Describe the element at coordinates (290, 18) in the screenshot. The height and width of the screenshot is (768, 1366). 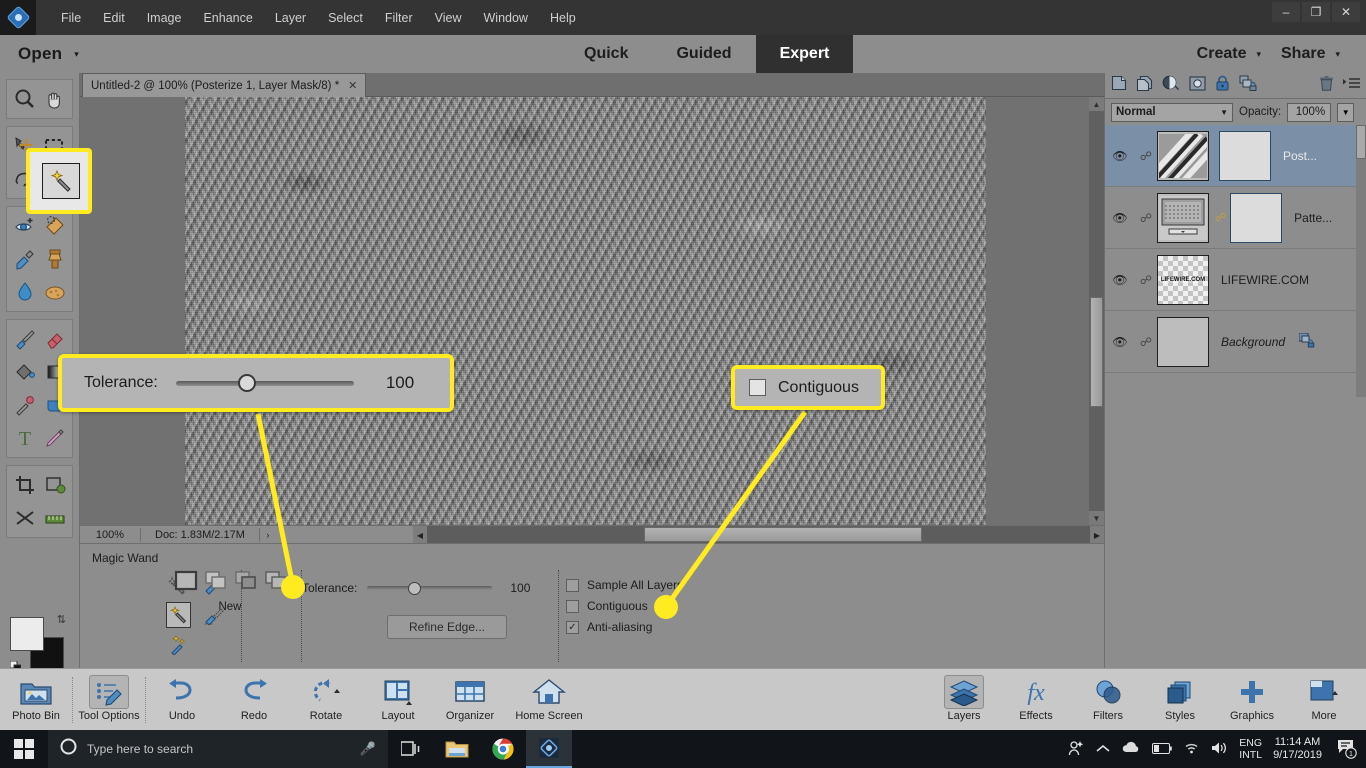
I see `menu-item-layer: Layer` at that location.